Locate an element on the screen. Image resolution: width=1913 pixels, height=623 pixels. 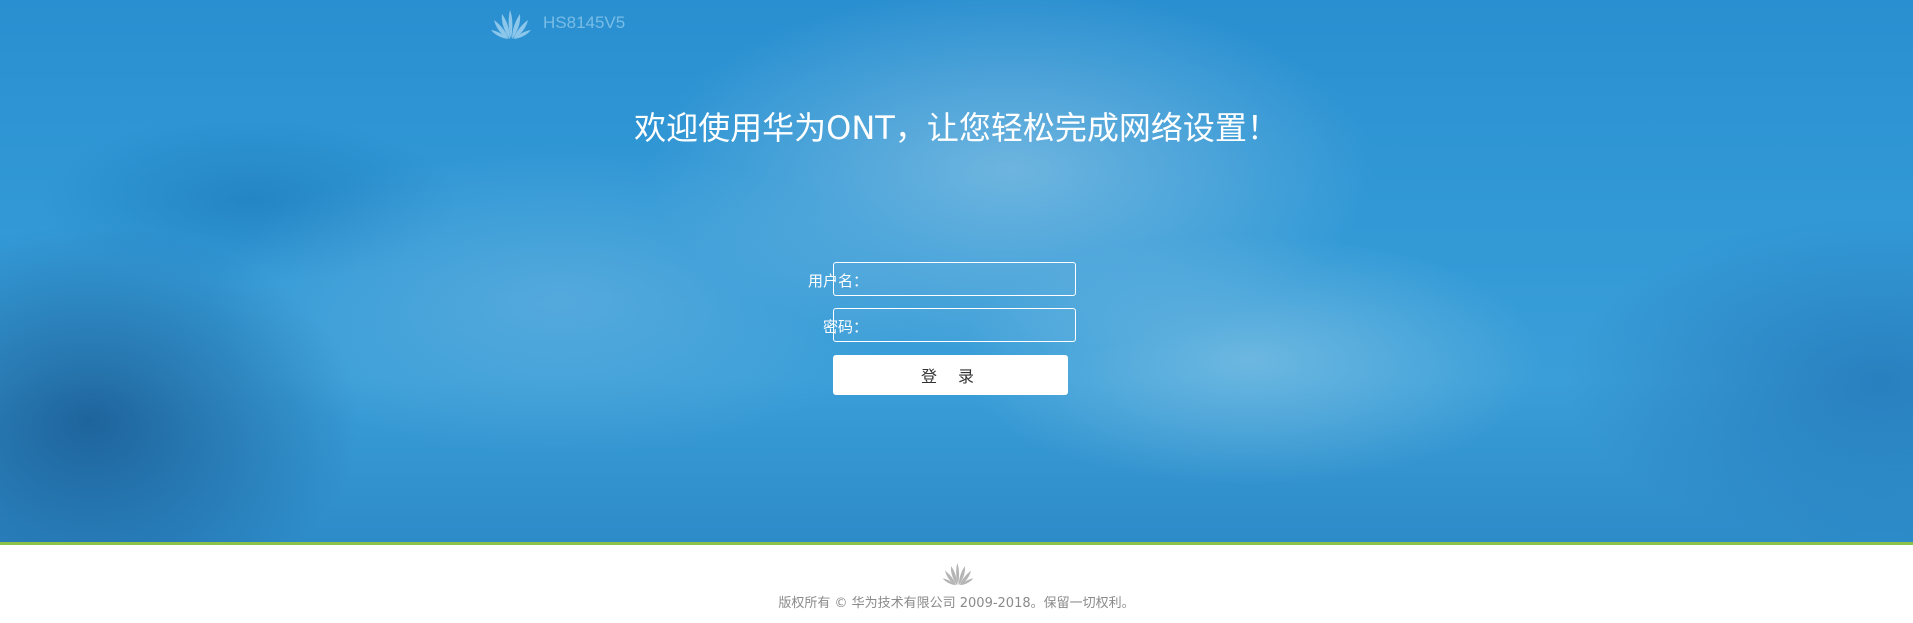
welcome-title: 欢迎使用华为ONT，让您轻松完成网络设置！ is located at coordinates (956, 128).